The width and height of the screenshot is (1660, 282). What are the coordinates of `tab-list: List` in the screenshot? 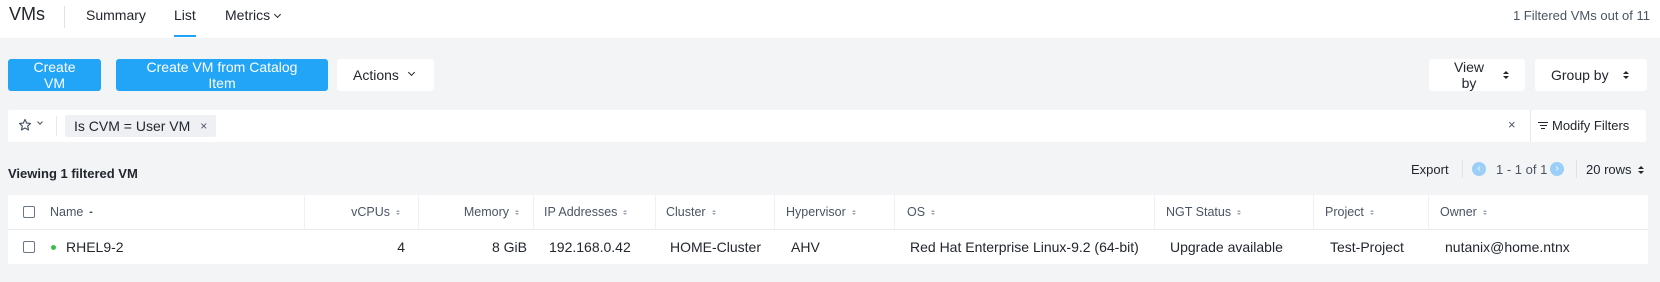 It's located at (185, 22).